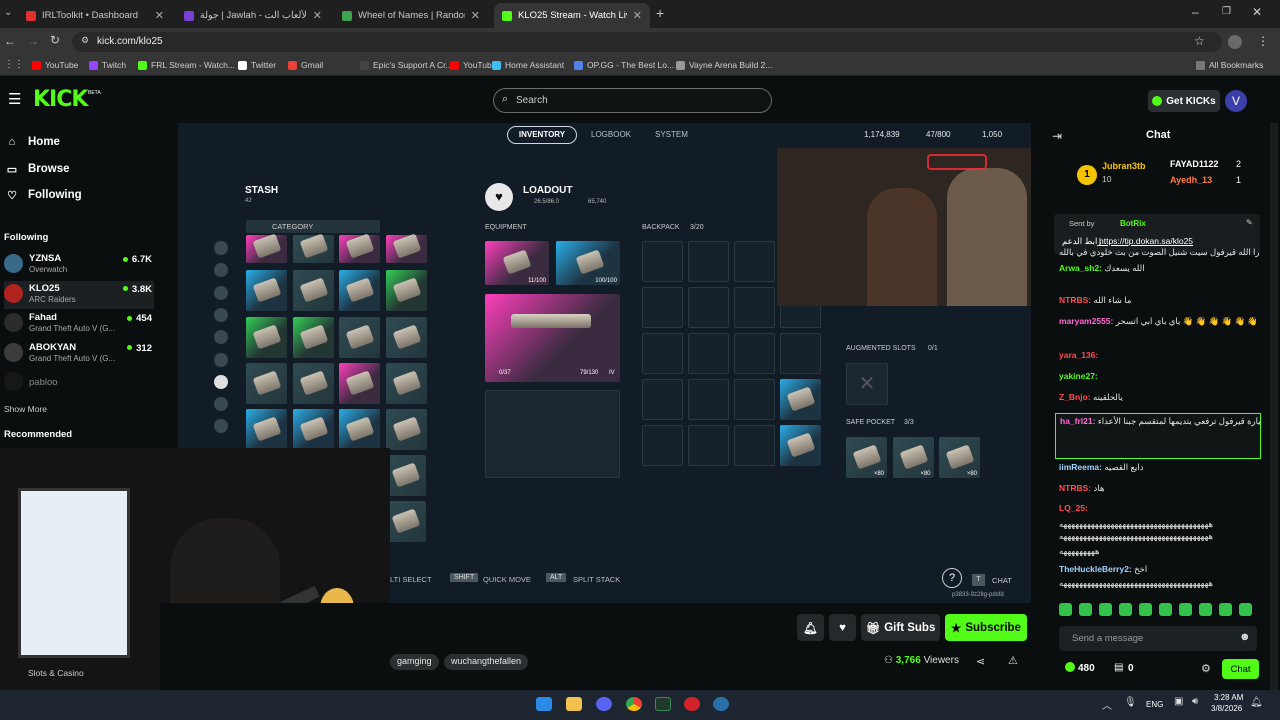 The height and width of the screenshot is (720, 1280). Describe the element at coordinates (660, 13) in the screenshot. I see `new-tab-button: +` at that location.